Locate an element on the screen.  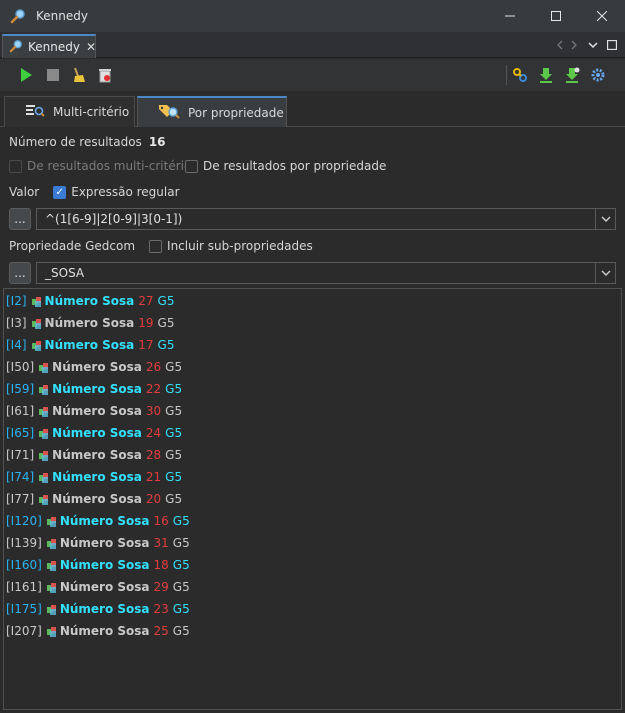
link-button is located at coordinates (520, 75).